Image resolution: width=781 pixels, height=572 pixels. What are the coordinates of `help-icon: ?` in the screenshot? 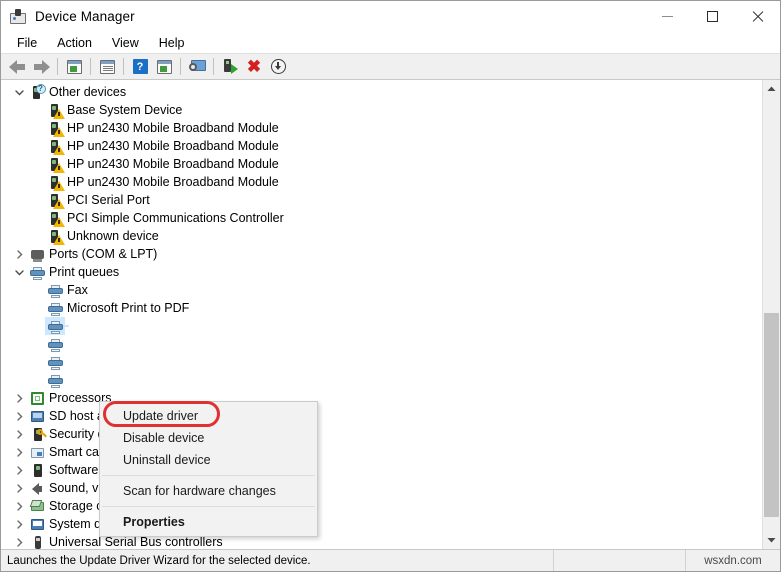 It's located at (140, 66).